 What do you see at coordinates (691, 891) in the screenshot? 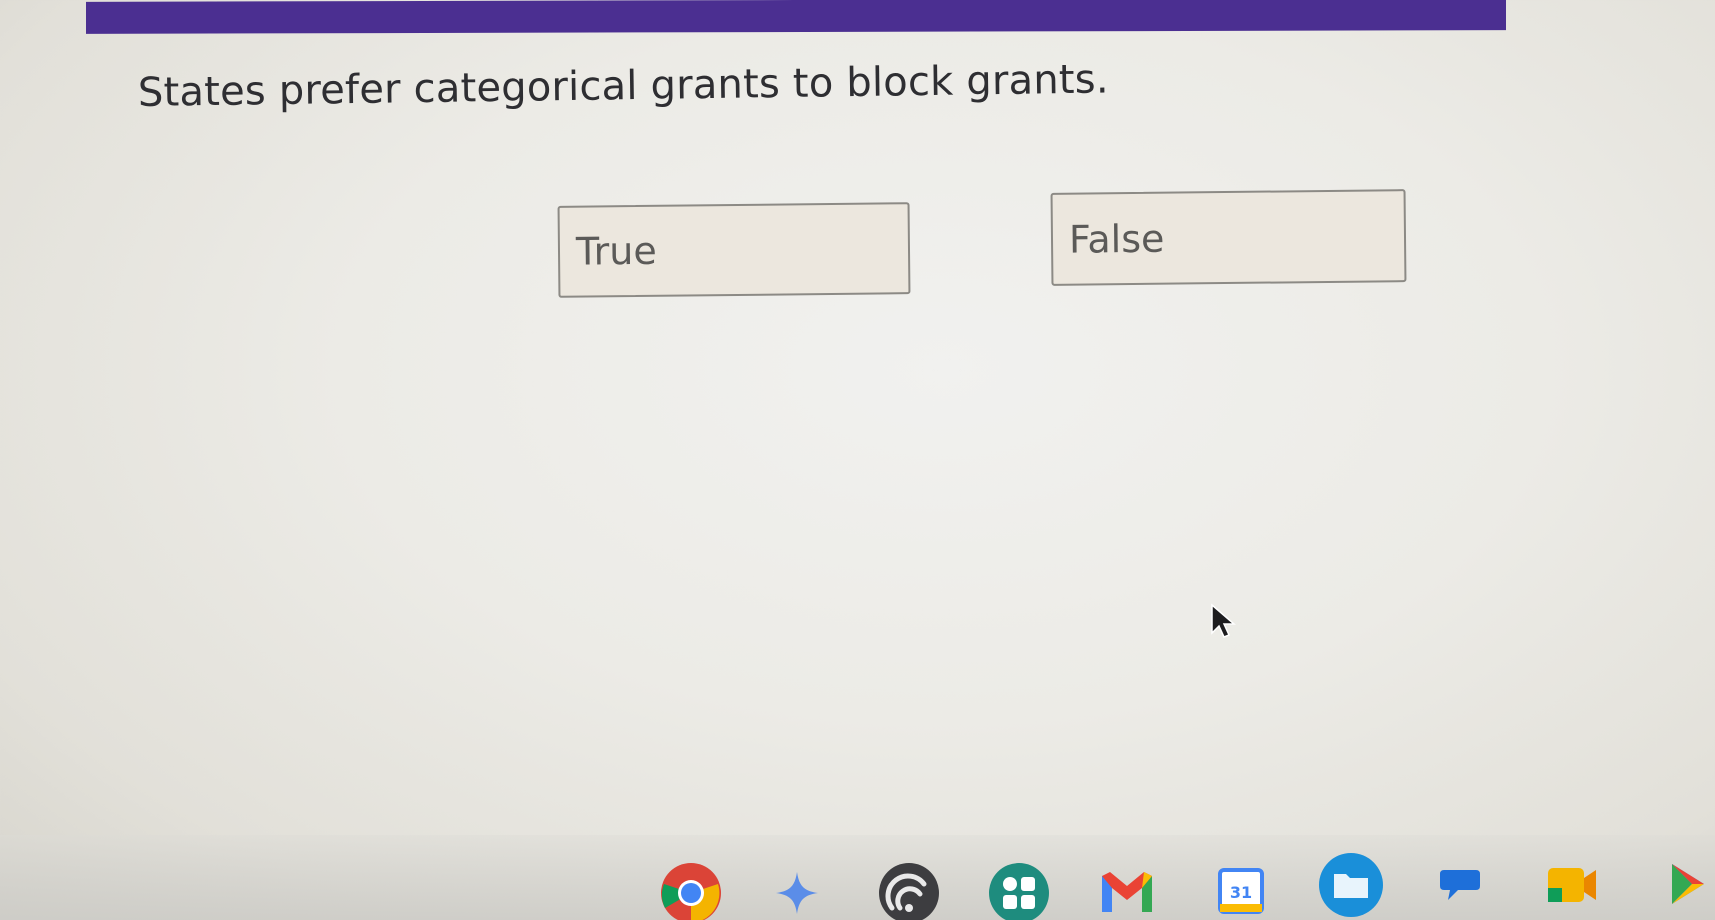
I see `chrome-icon` at bounding box center [691, 891].